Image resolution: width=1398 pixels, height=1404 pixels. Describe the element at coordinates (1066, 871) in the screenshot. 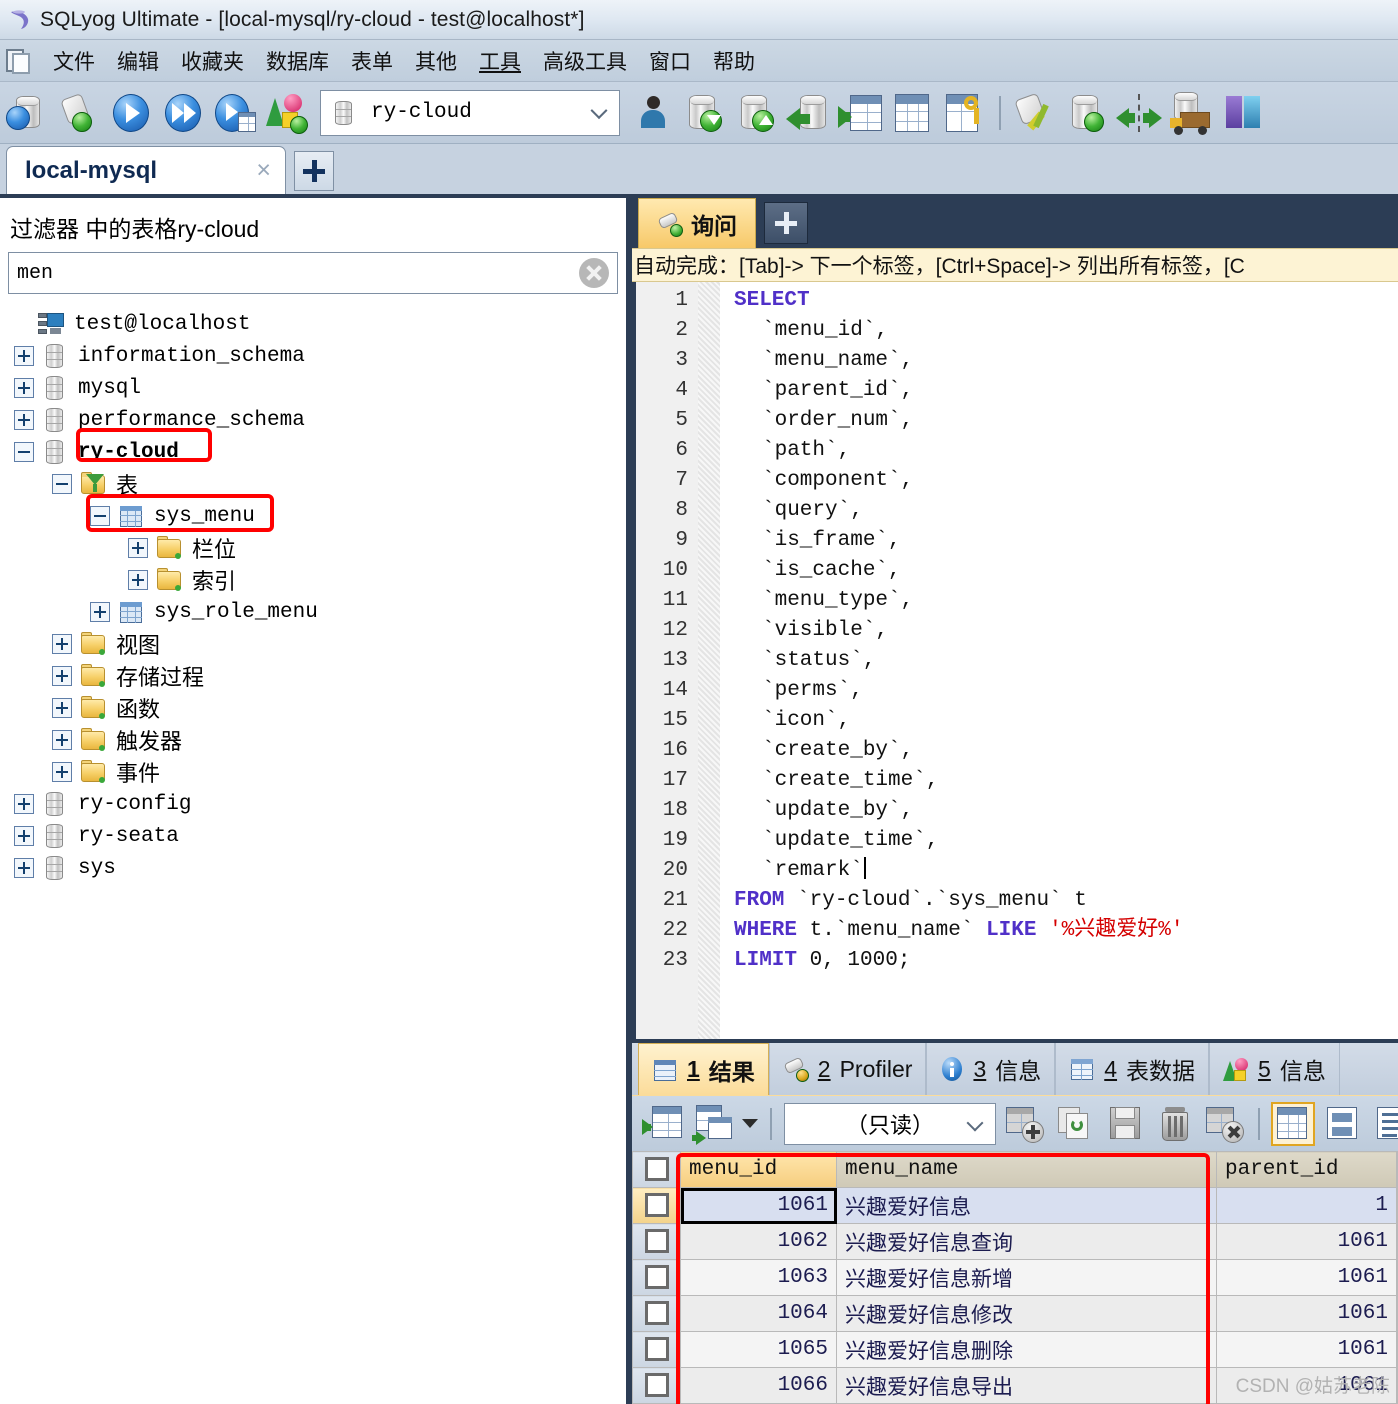

I see `code-line: `remark`` at that location.